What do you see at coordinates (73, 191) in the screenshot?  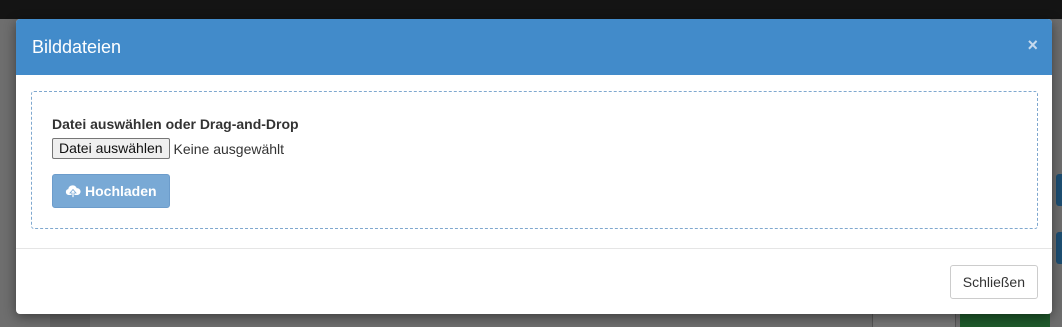 I see `cloud-upload-icon` at bounding box center [73, 191].